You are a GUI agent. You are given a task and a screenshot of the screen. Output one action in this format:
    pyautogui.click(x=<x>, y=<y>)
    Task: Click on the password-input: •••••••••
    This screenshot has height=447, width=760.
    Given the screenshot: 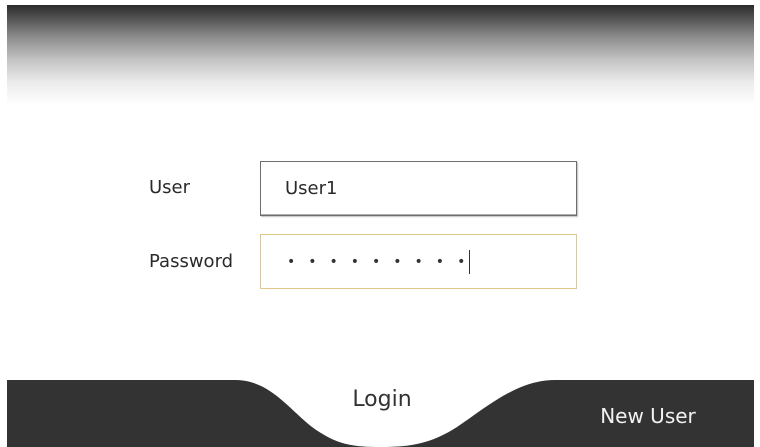 What is the action you would take?
    pyautogui.click(x=418, y=261)
    